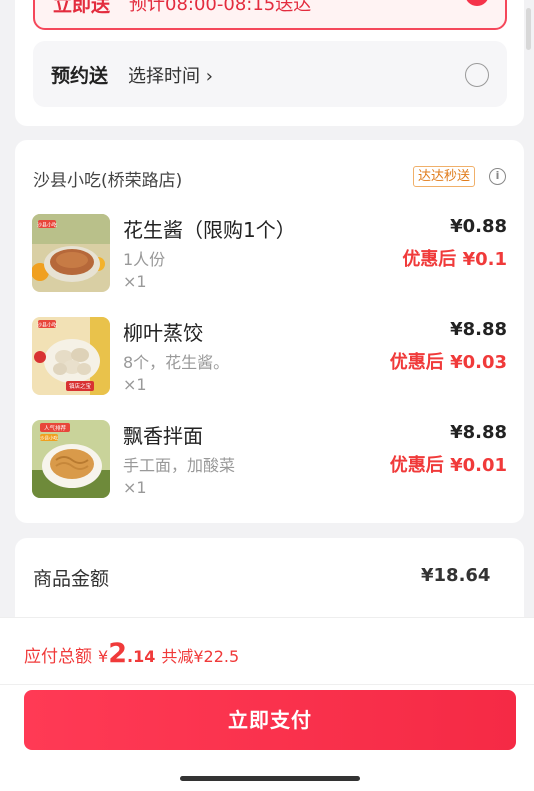 This screenshot has height=791, width=534. I want to click on product-image-peanut-sauce: 沙县小吃, so click(71, 253).